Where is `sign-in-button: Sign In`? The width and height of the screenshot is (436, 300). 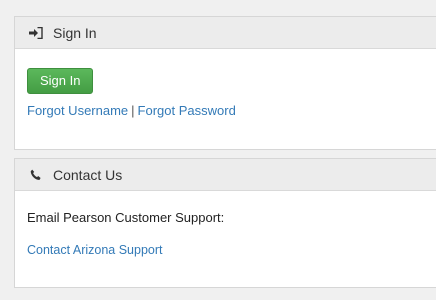 sign-in-button: Sign In is located at coordinates (60, 81).